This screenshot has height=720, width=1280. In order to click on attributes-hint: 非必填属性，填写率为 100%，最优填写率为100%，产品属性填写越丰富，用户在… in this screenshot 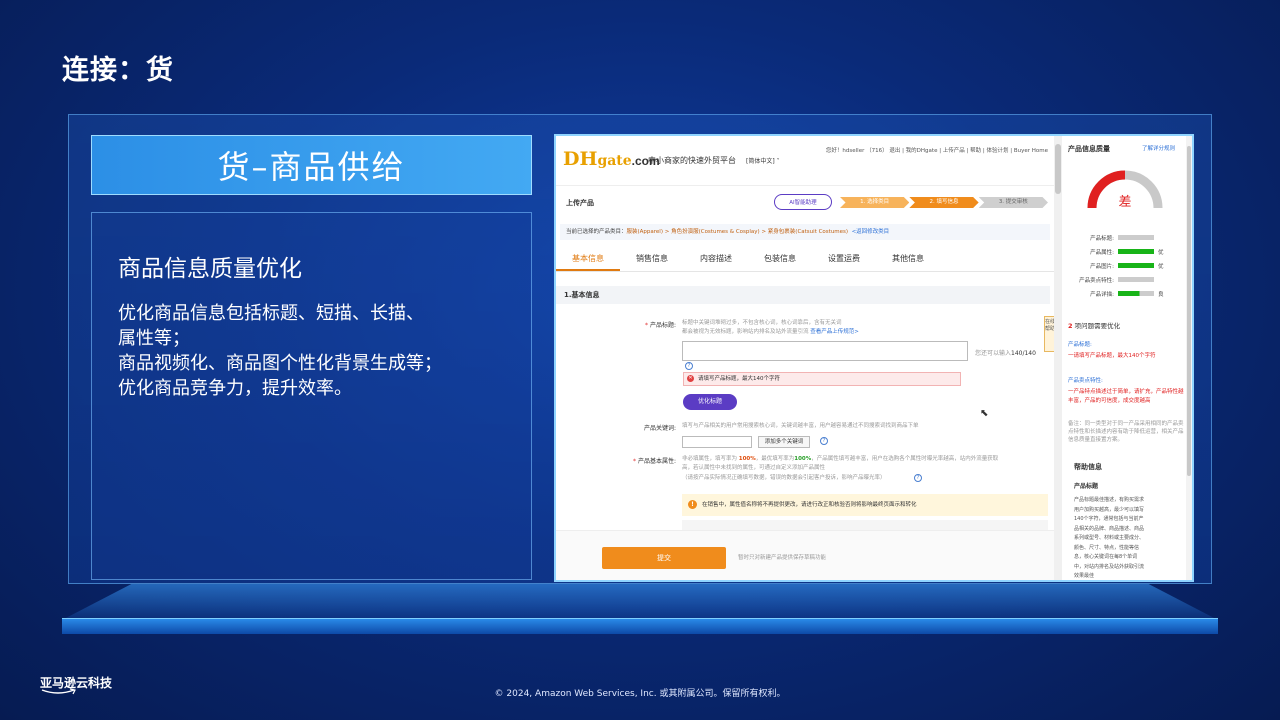, I will do `click(840, 459)`.